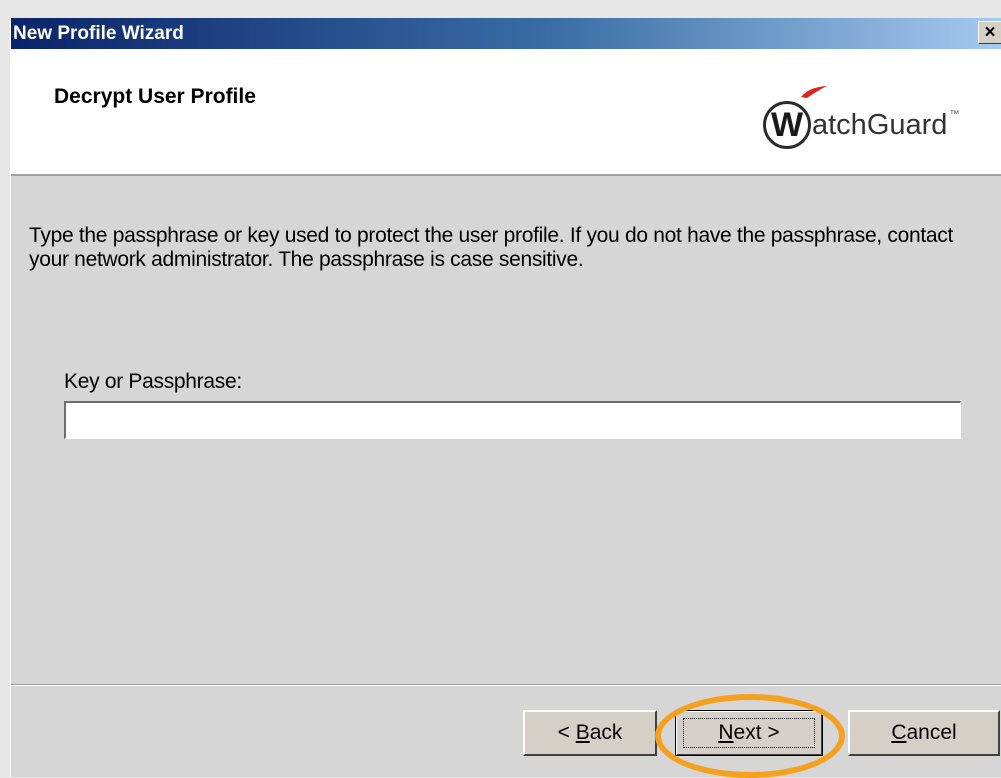  I want to click on back-button: < Back, so click(590, 733).